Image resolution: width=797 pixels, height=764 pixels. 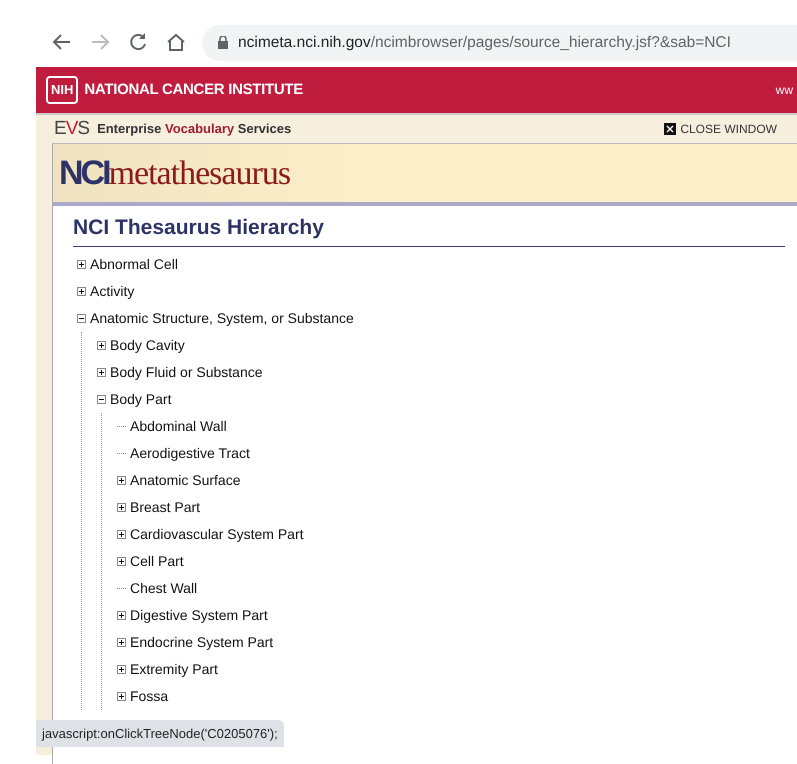 What do you see at coordinates (157, 561) in the screenshot?
I see `tree-node-link: Cell Part` at bounding box center [157, 561].